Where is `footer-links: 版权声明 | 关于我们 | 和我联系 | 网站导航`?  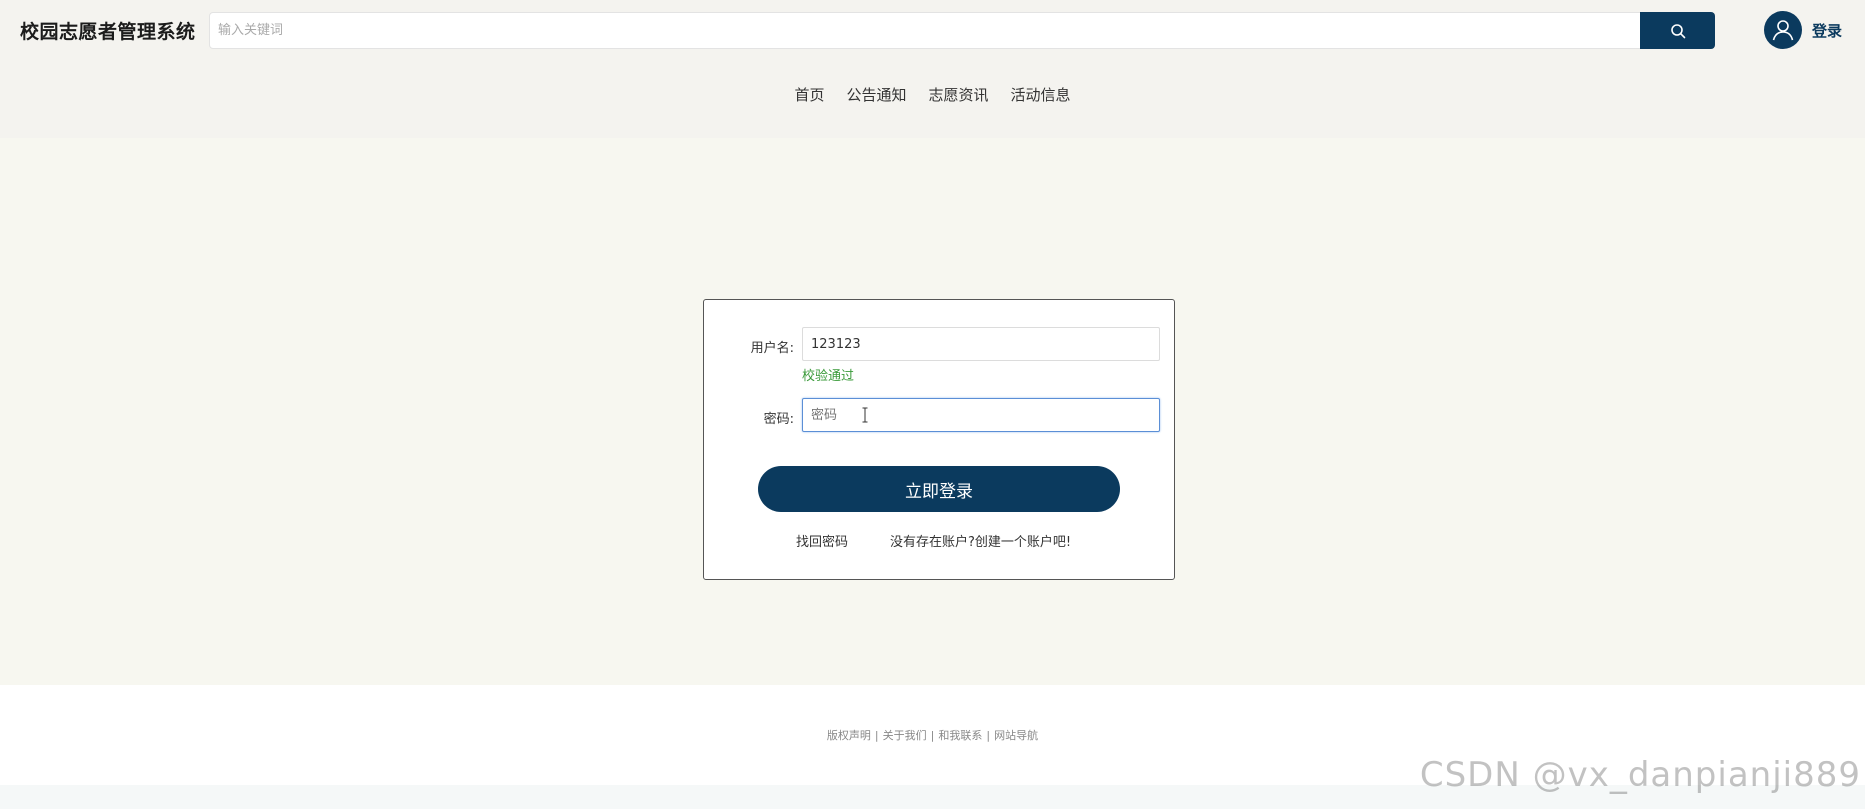 footer-links: 版权声明 | 关于我们 | 和我联系 | 网站导航 is located at coordinates (932, 735).